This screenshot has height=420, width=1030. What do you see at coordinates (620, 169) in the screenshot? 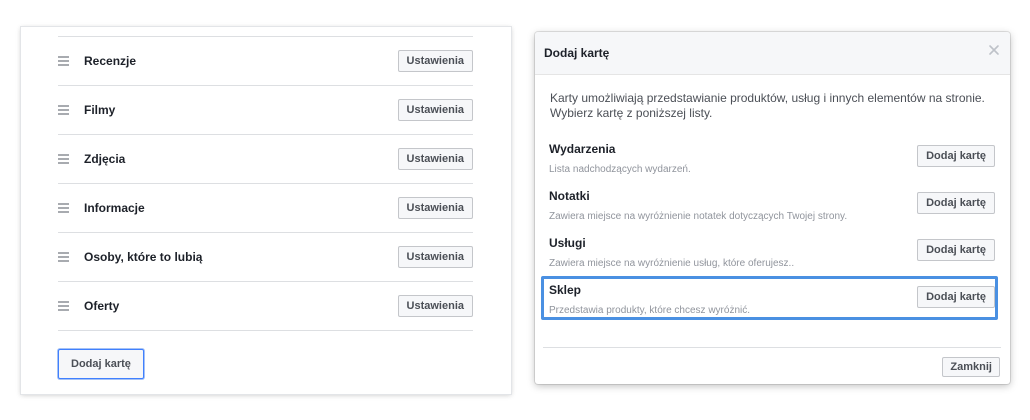
I see `option-description: Lista nadchodzących wydarzeń.` at bounding box center [620, 169].